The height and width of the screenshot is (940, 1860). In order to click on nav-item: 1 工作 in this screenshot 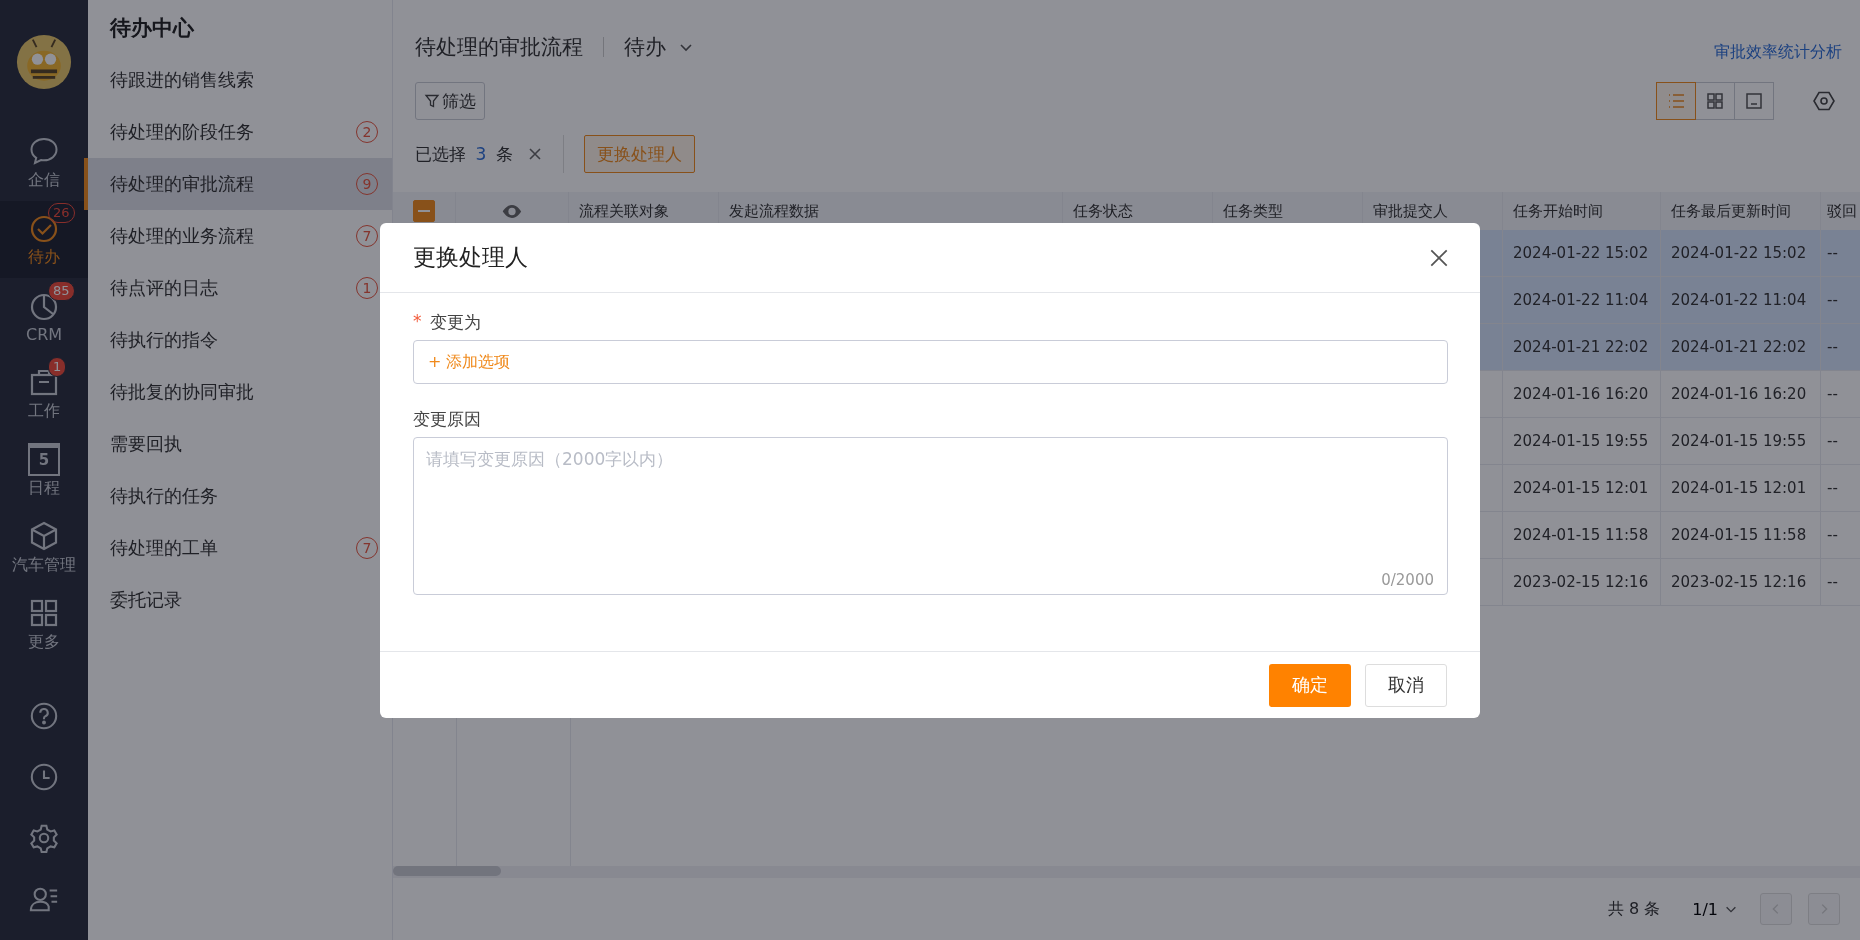, I will do `click(44, 393)`.